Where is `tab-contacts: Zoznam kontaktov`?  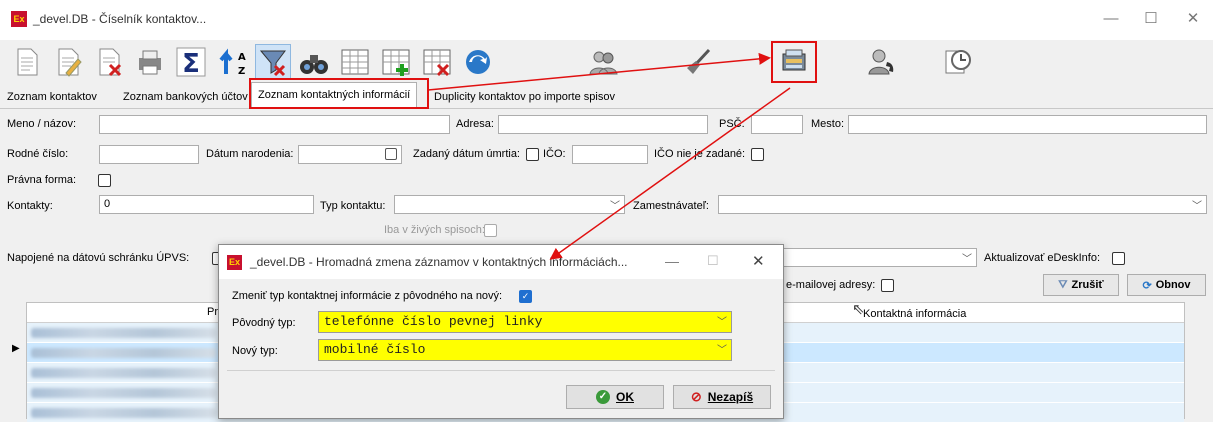
tab-contacts: Zoznam kontaktov is located at coordinates (52, 97).